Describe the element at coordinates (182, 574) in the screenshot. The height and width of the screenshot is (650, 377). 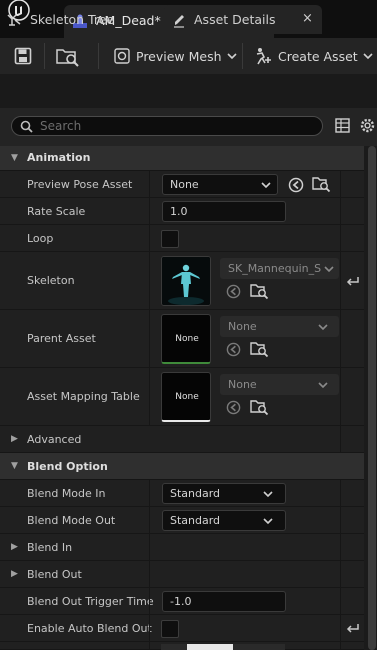
I see `row-blend-out: ▶ Blend Out` at that location.